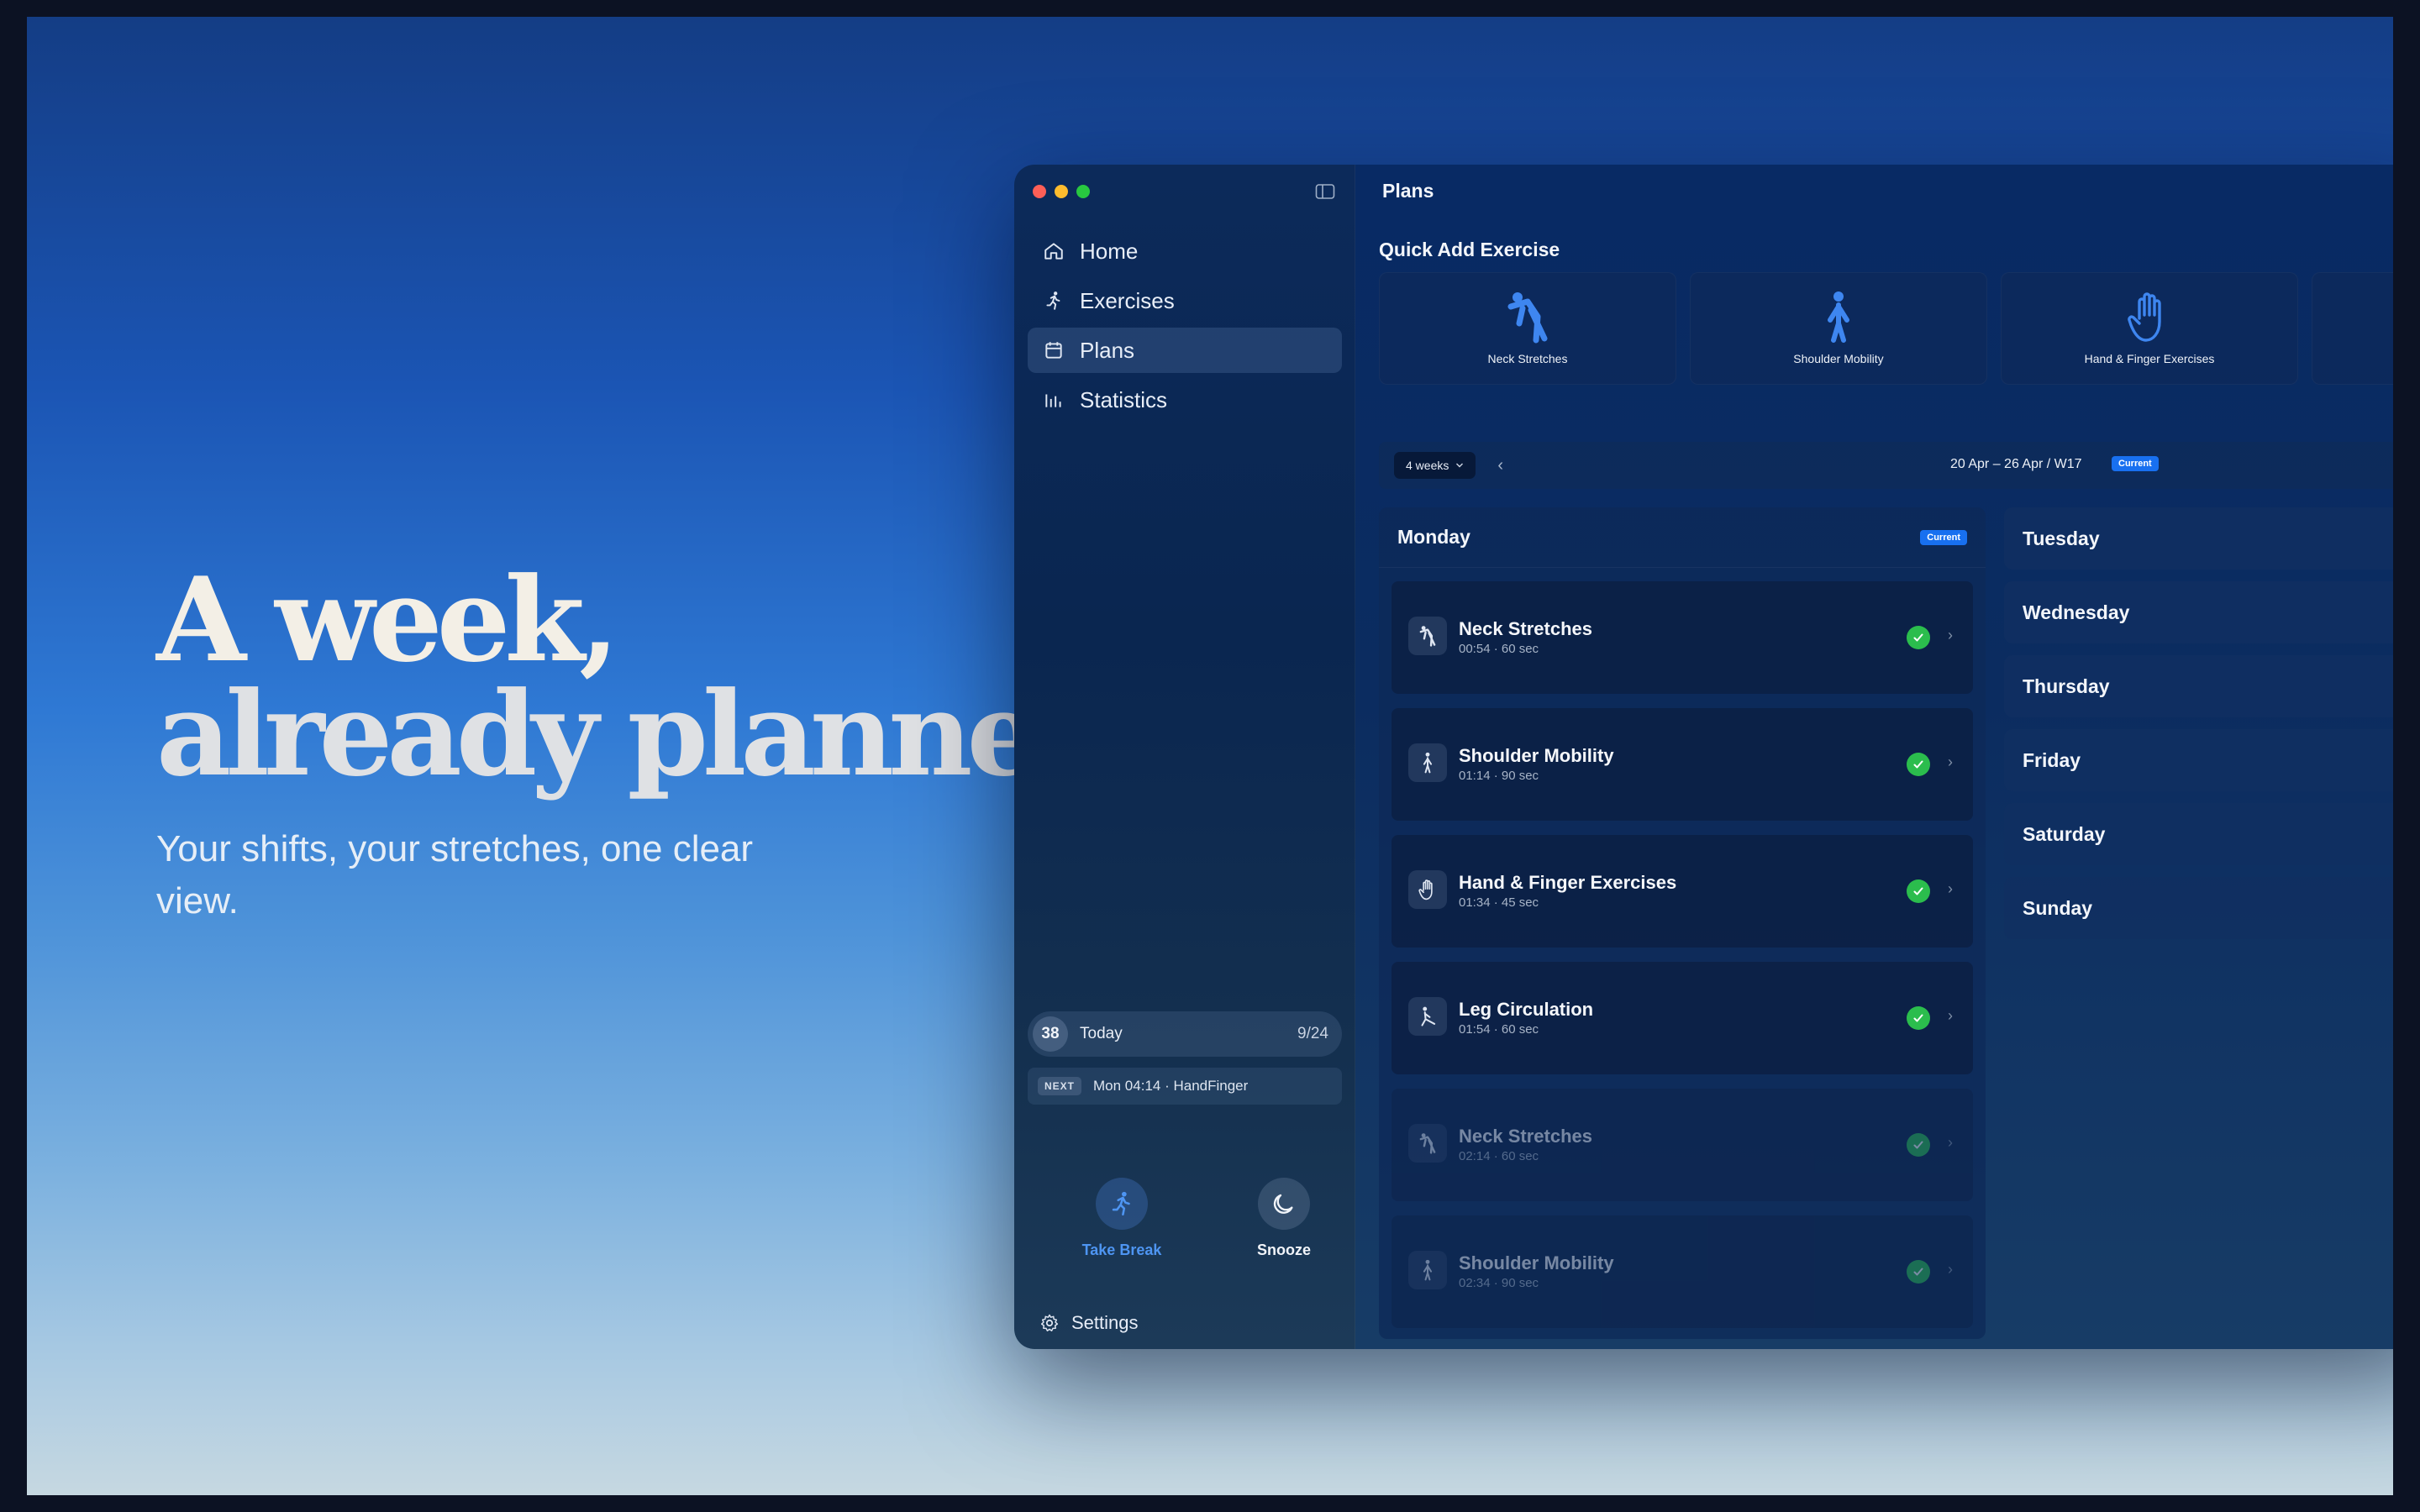  What do you see at coordinates (1171, 1086) in the screenshot?
I see `next-break-text: Mon 04:14 · HandFinger` at bounding box center [1171, 1086].